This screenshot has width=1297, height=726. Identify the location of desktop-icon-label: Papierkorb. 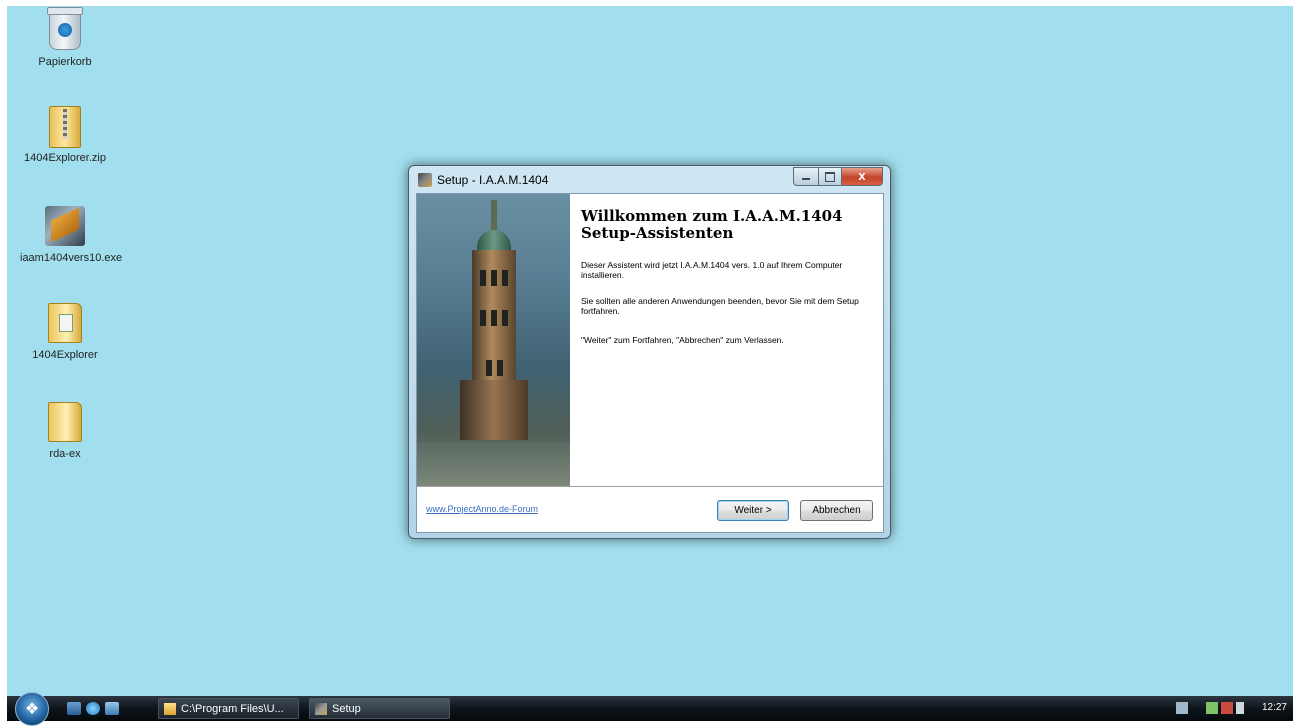
(65, 62).